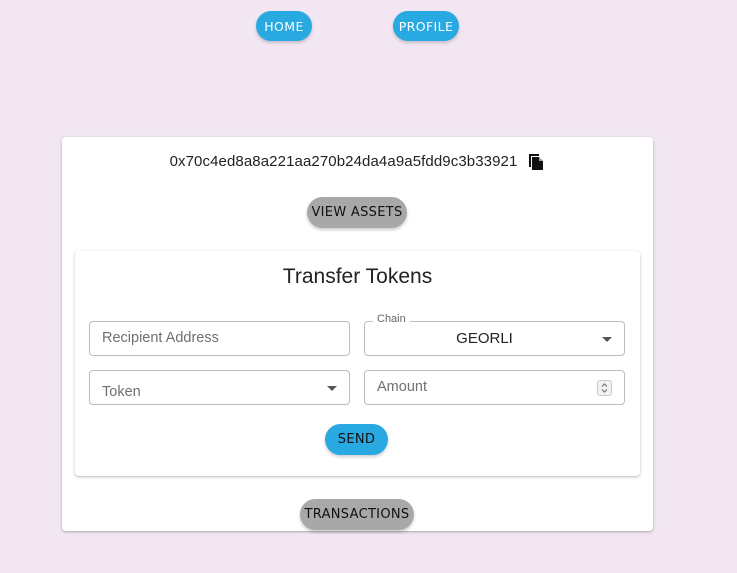 The height and width of the screenshot is (573, 737). I want to click on amount-placeholder: Amount, so click(402, 387).